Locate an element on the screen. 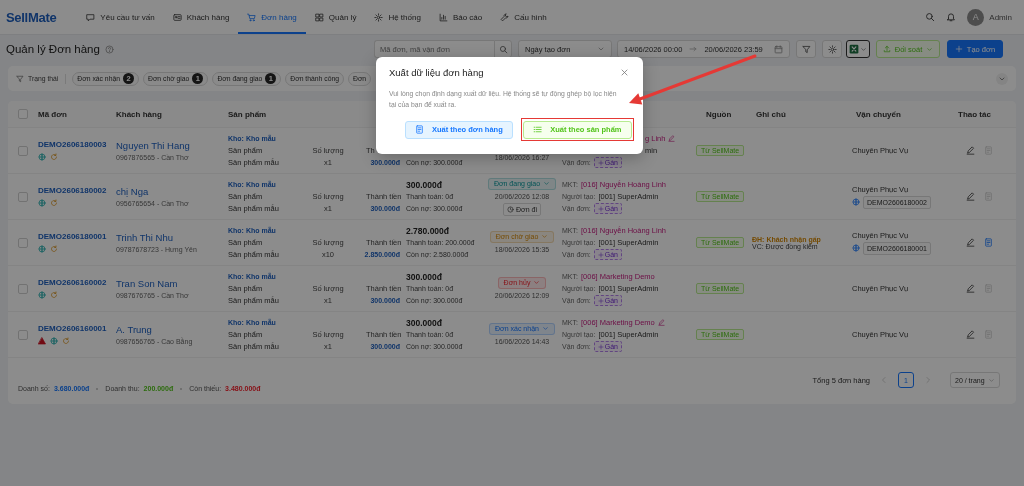 This screenshot has width=1024, height=486. warning-icon is located at coordinates (42, 341).